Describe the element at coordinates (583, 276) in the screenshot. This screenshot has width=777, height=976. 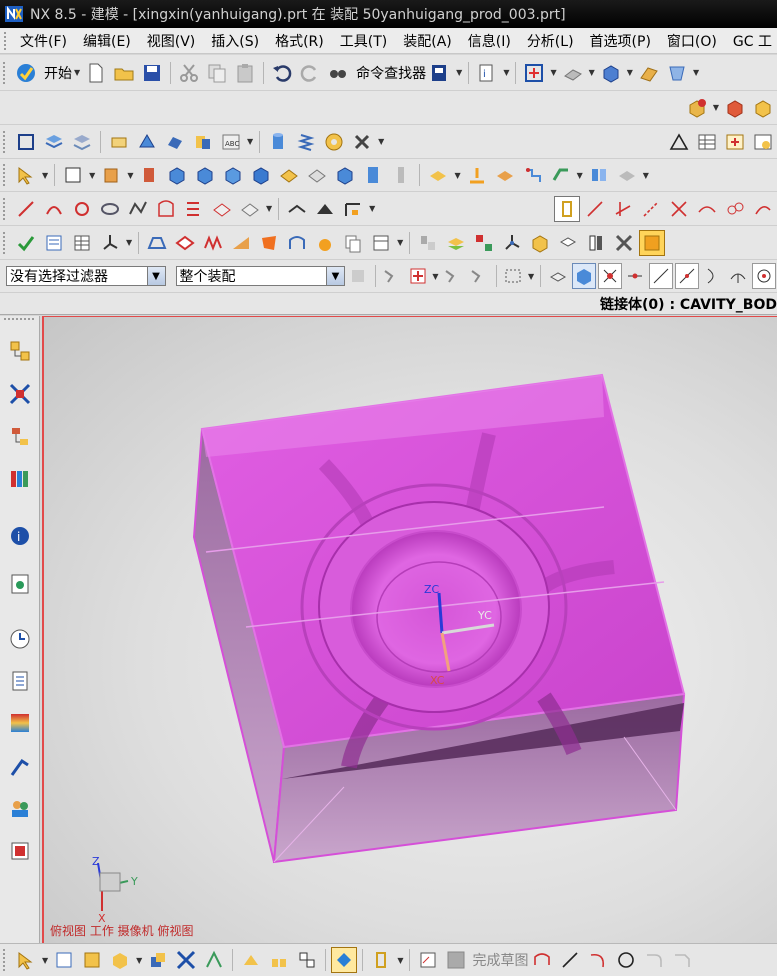
I see `body-icon` at that location.